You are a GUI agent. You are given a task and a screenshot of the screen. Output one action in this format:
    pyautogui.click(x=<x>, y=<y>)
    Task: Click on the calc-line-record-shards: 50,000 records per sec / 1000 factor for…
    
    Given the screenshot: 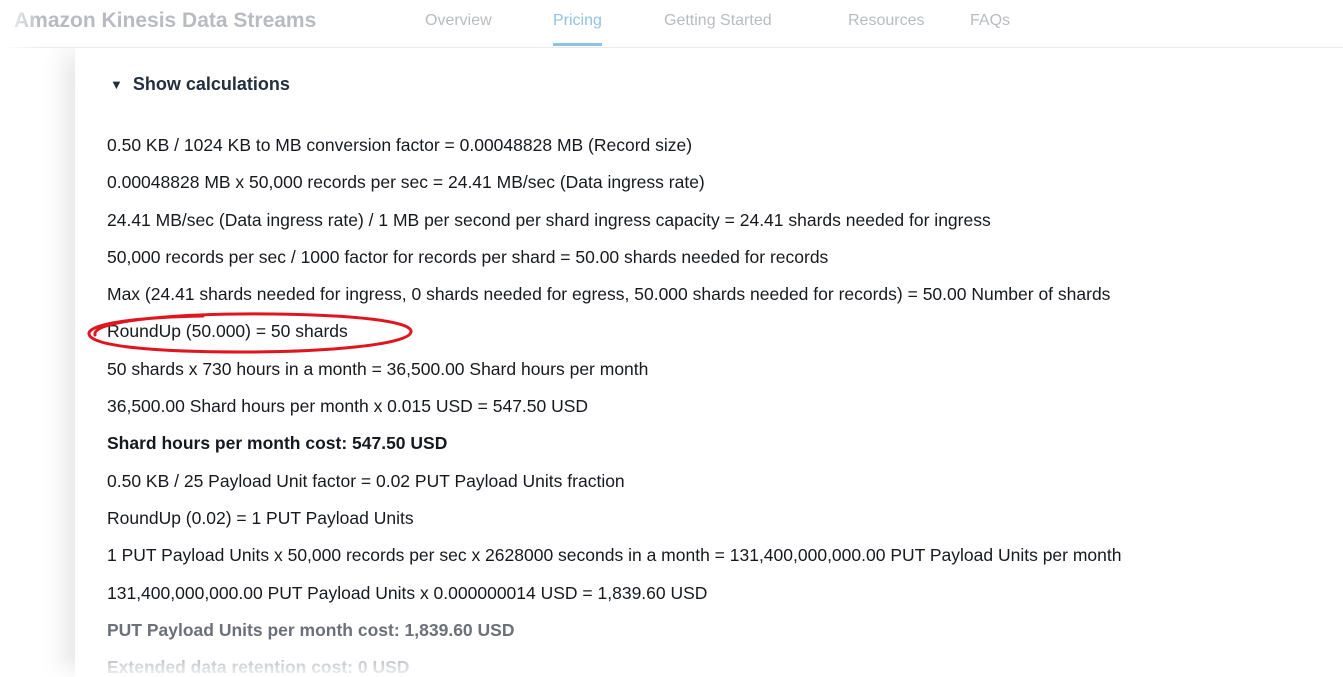 What is the action you would take?
    pyautogui.click(x=468, y=256)
    